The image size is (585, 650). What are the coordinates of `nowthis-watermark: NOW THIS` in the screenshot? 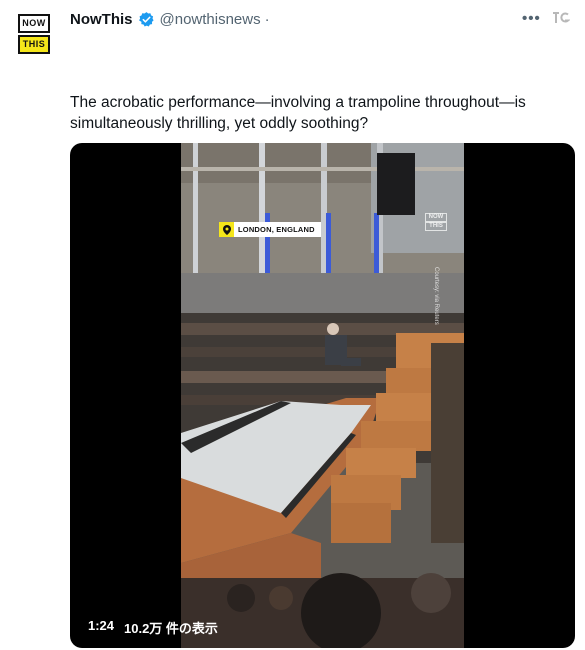 It's located at (436, 222).